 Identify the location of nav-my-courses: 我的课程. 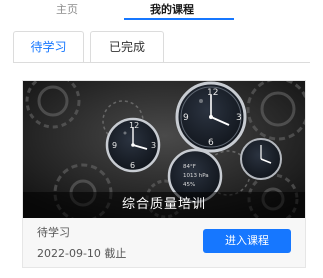
(172, 10).